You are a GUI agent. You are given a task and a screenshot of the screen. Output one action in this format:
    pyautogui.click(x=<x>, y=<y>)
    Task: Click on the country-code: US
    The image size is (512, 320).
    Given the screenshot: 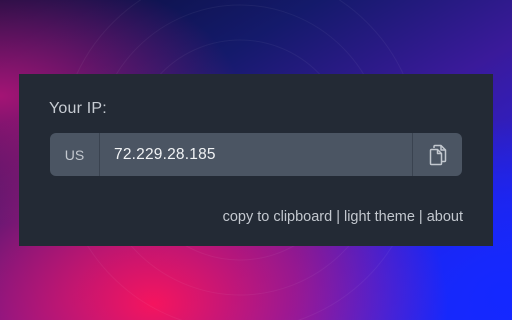 What is the action you would take?
    pyautogui.click(x=75, y=154)
    